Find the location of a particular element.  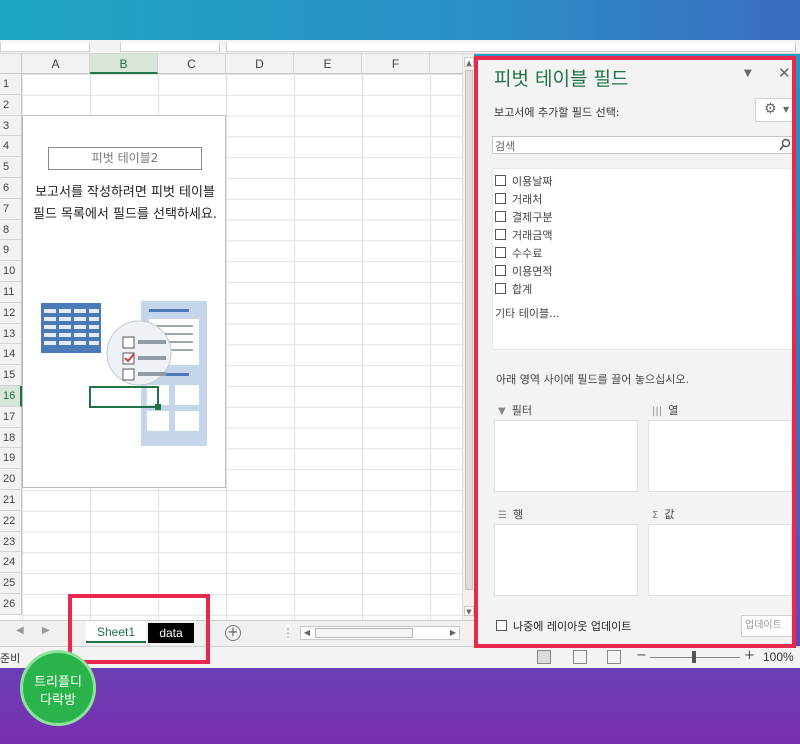

formula-bar is located at coordinates (400, 47).